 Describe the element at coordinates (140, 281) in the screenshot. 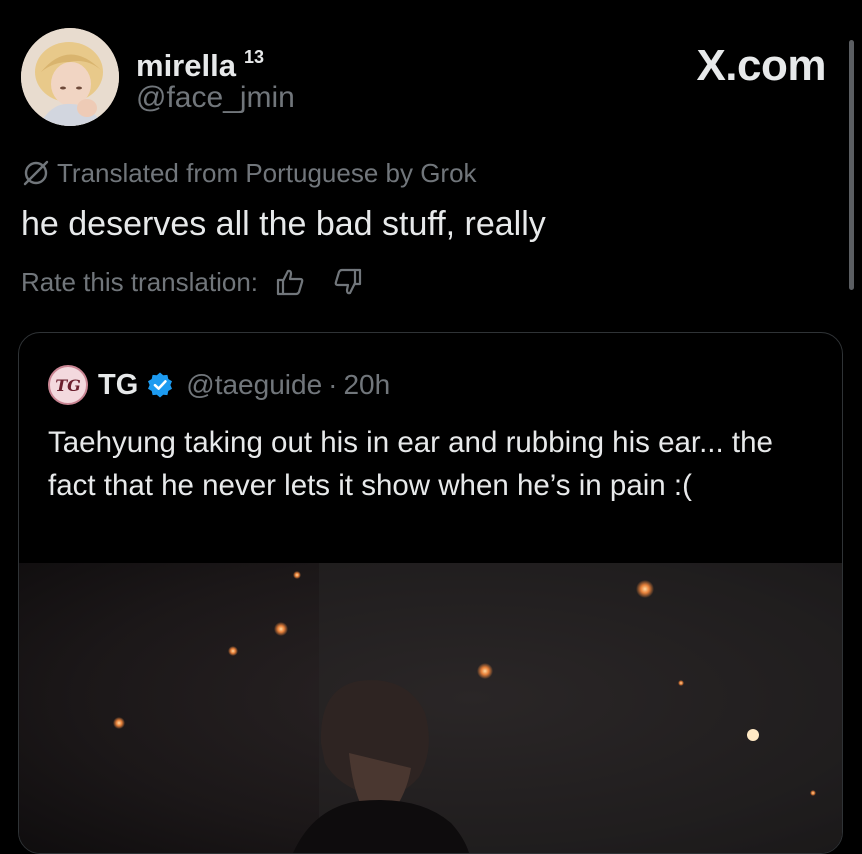

I see `rate-translation-label: Rate this translation:` at that location.